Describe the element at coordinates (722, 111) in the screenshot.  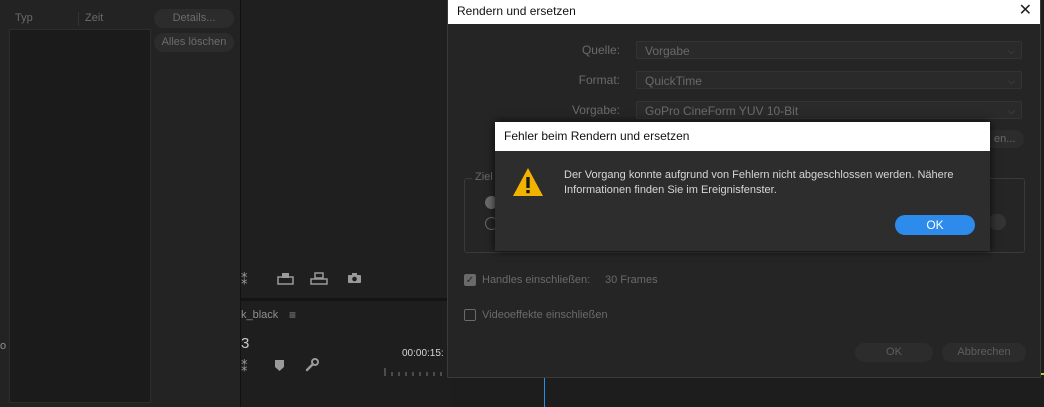
I see `preset-value: GoPro CineForm YUV 10-Bit` at that location.